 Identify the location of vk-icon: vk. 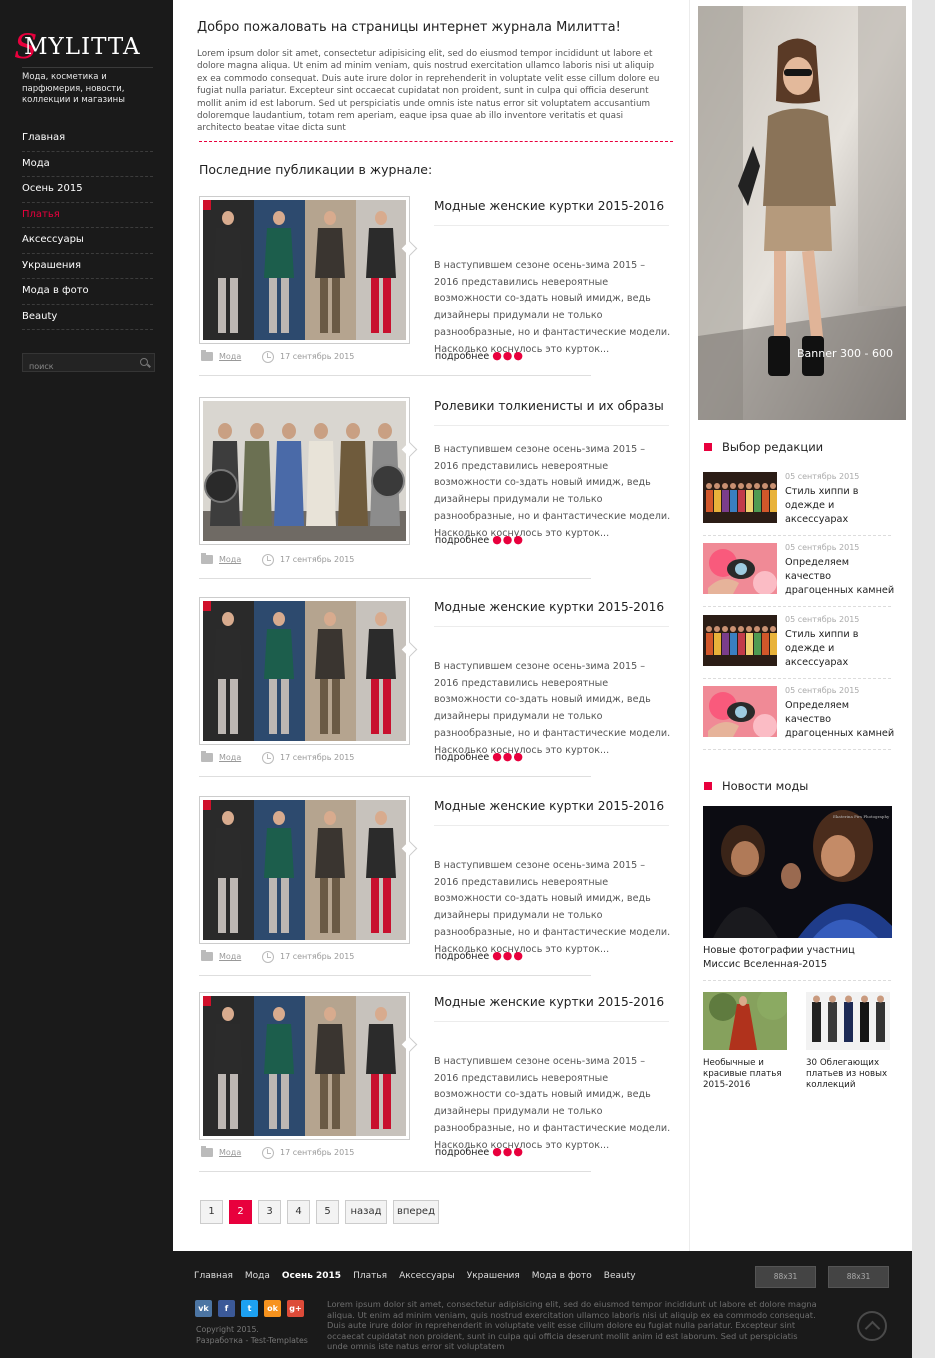
(203, 1308).